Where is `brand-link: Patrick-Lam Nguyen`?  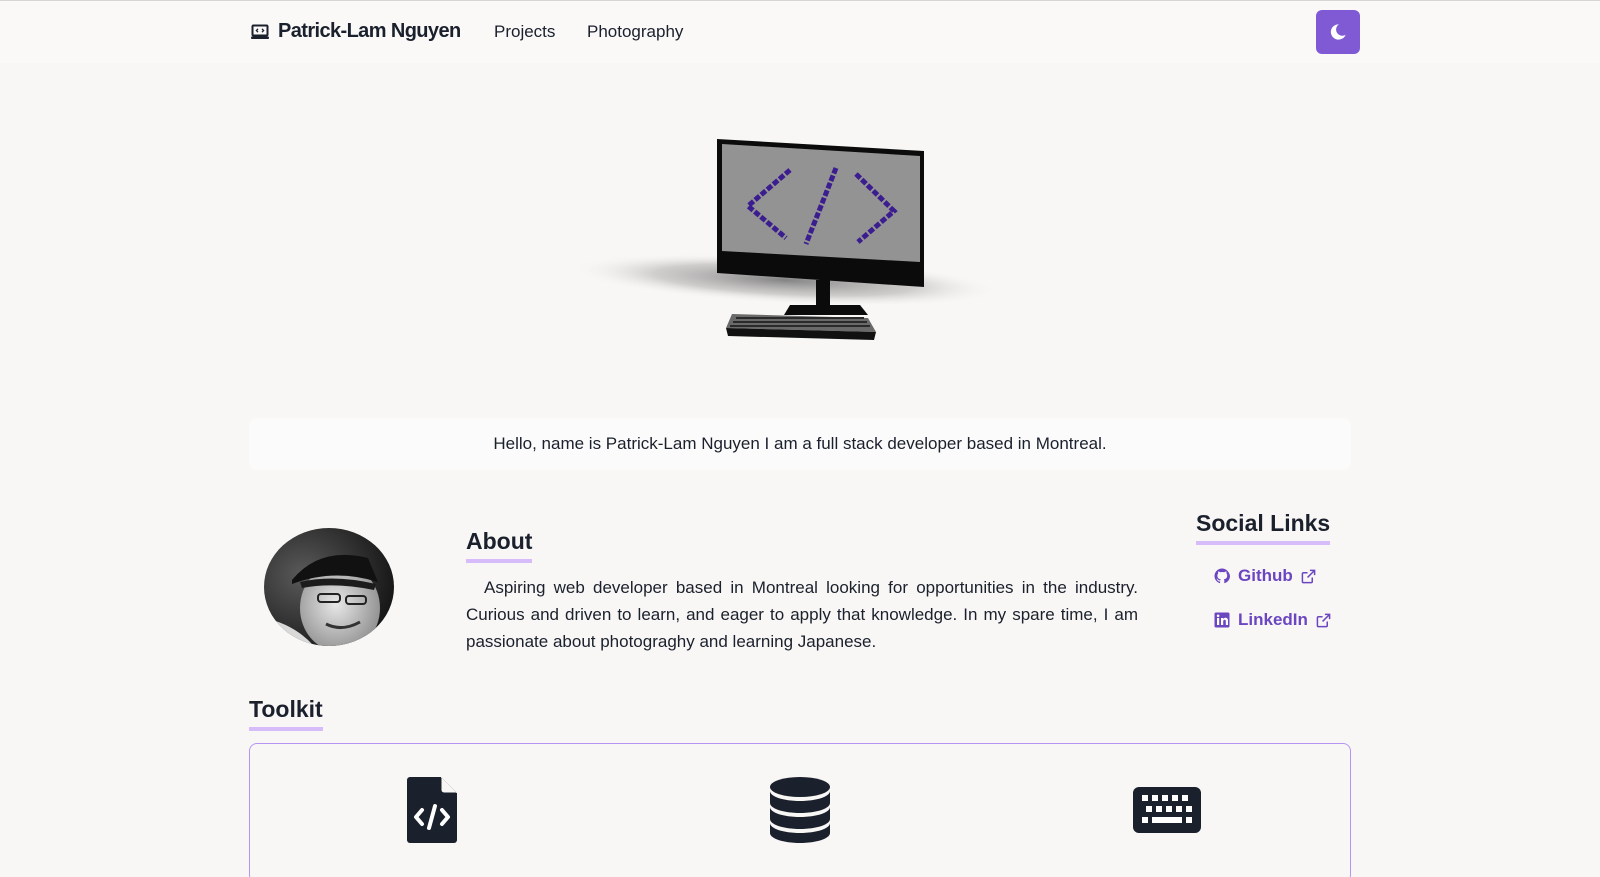
brand-link: Patrick-Lam Nguyen is located at coordinates (355, 31).